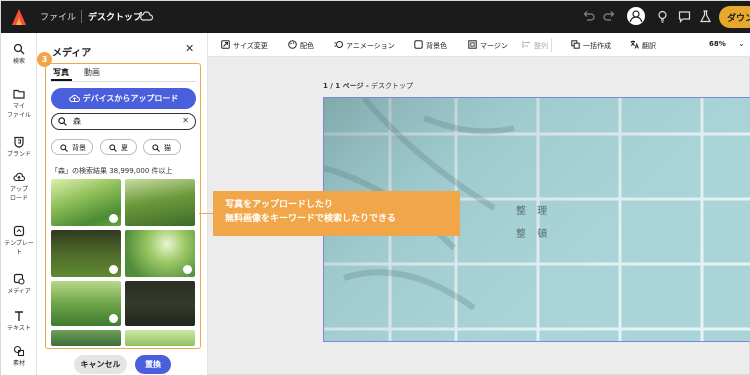  I want to click on rail-item-search: 検索, so click(19, 54).